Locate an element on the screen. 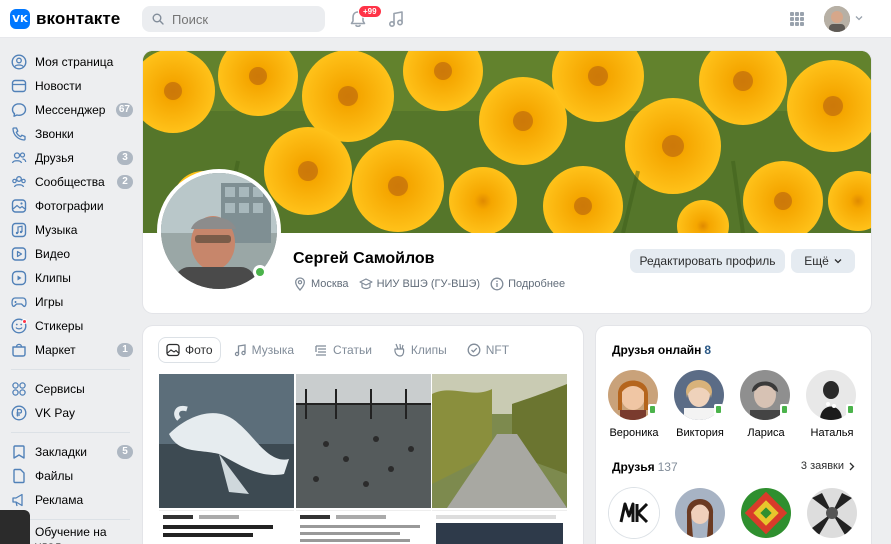  tab-music: Музыка is located at coordinates (263, 350).